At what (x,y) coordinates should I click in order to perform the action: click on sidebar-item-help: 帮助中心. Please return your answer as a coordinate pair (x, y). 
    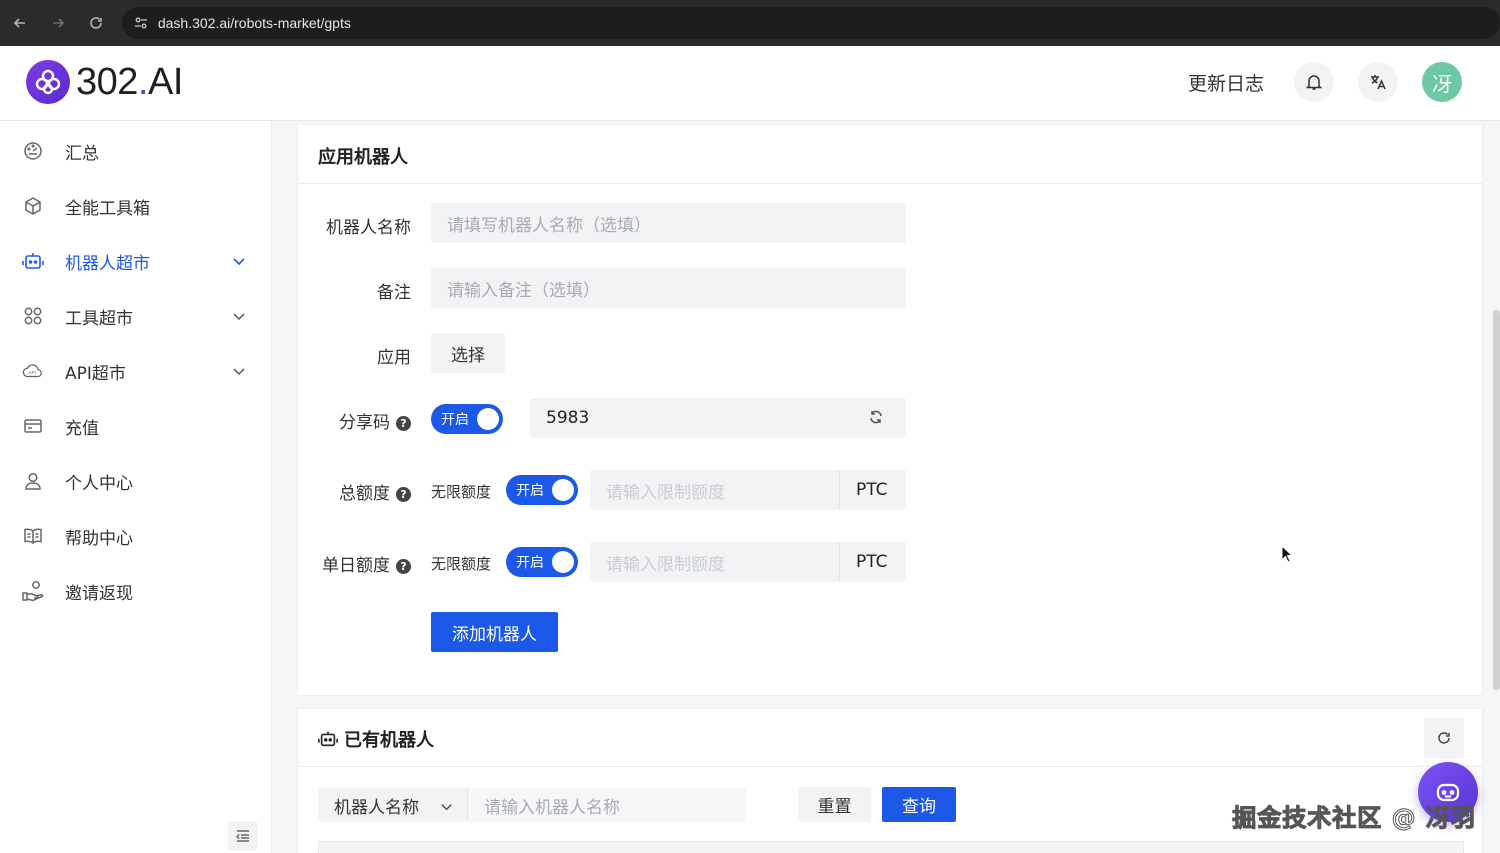
    Looking at the image, I should click on (136, 536).